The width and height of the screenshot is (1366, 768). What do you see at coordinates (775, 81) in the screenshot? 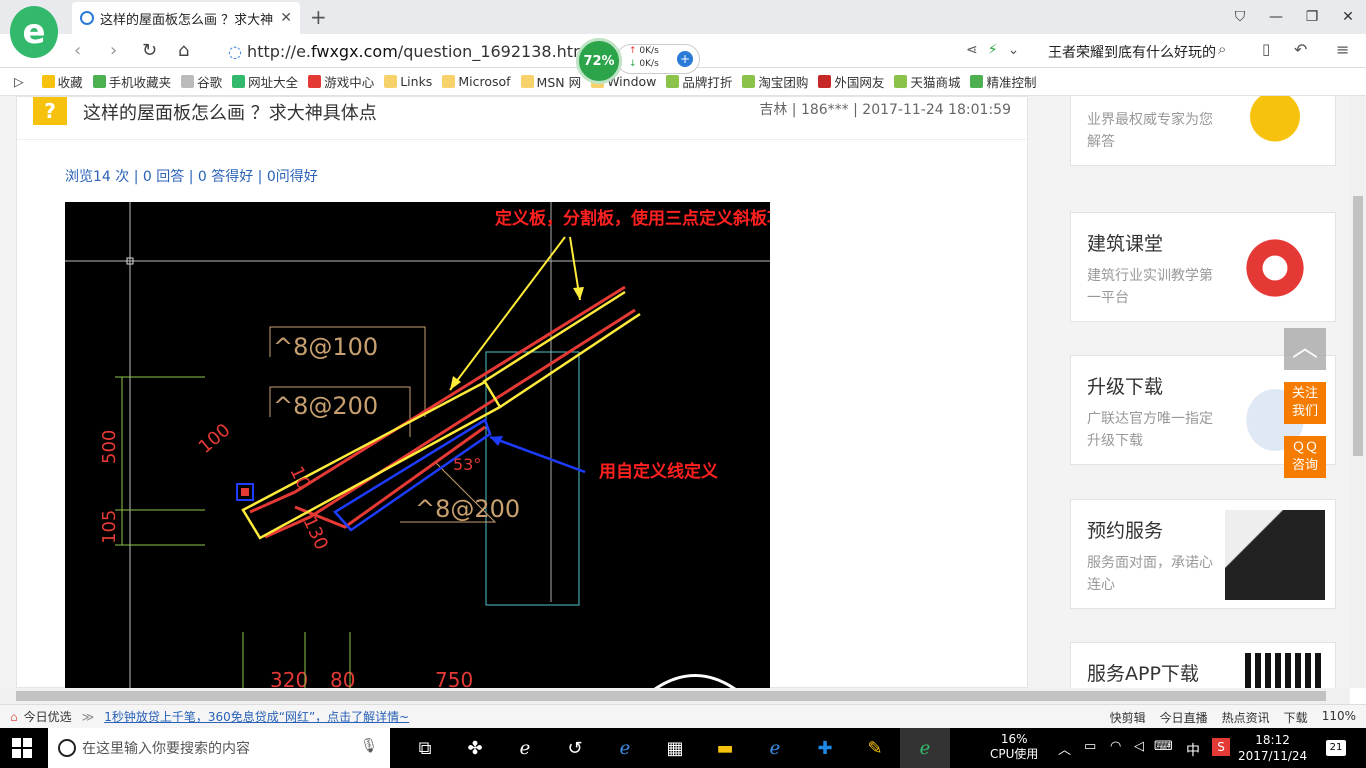
I see `bookmark-item: 淘宝团购` at bounding box center [775, 81].